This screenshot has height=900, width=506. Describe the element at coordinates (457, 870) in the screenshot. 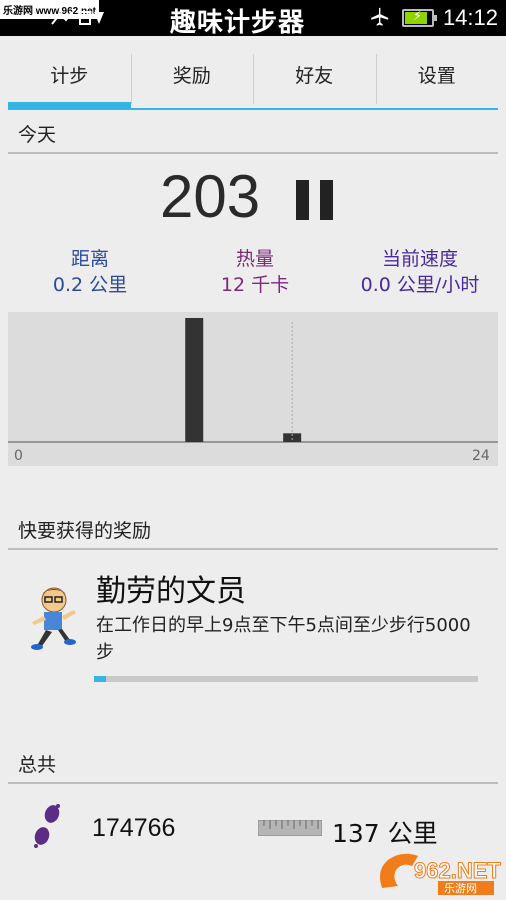

I see `watermark-brand: 962.NET` at that location.